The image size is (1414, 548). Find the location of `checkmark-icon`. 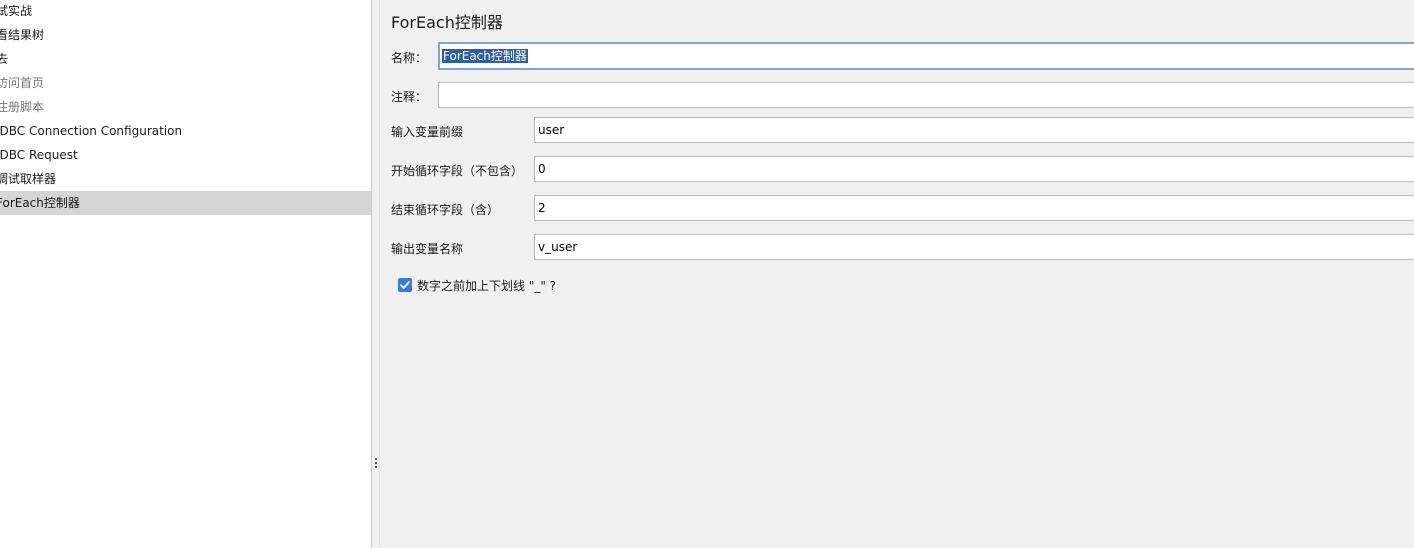

checkmark-icon is located at coordinates (405, 285).